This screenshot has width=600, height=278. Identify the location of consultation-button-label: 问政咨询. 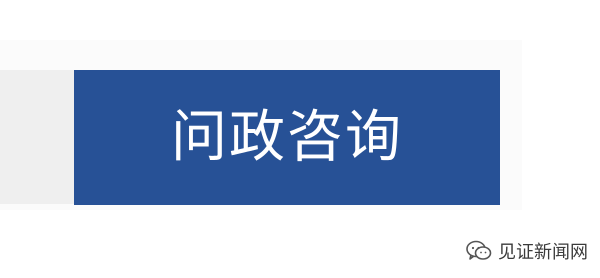
(287, 137).